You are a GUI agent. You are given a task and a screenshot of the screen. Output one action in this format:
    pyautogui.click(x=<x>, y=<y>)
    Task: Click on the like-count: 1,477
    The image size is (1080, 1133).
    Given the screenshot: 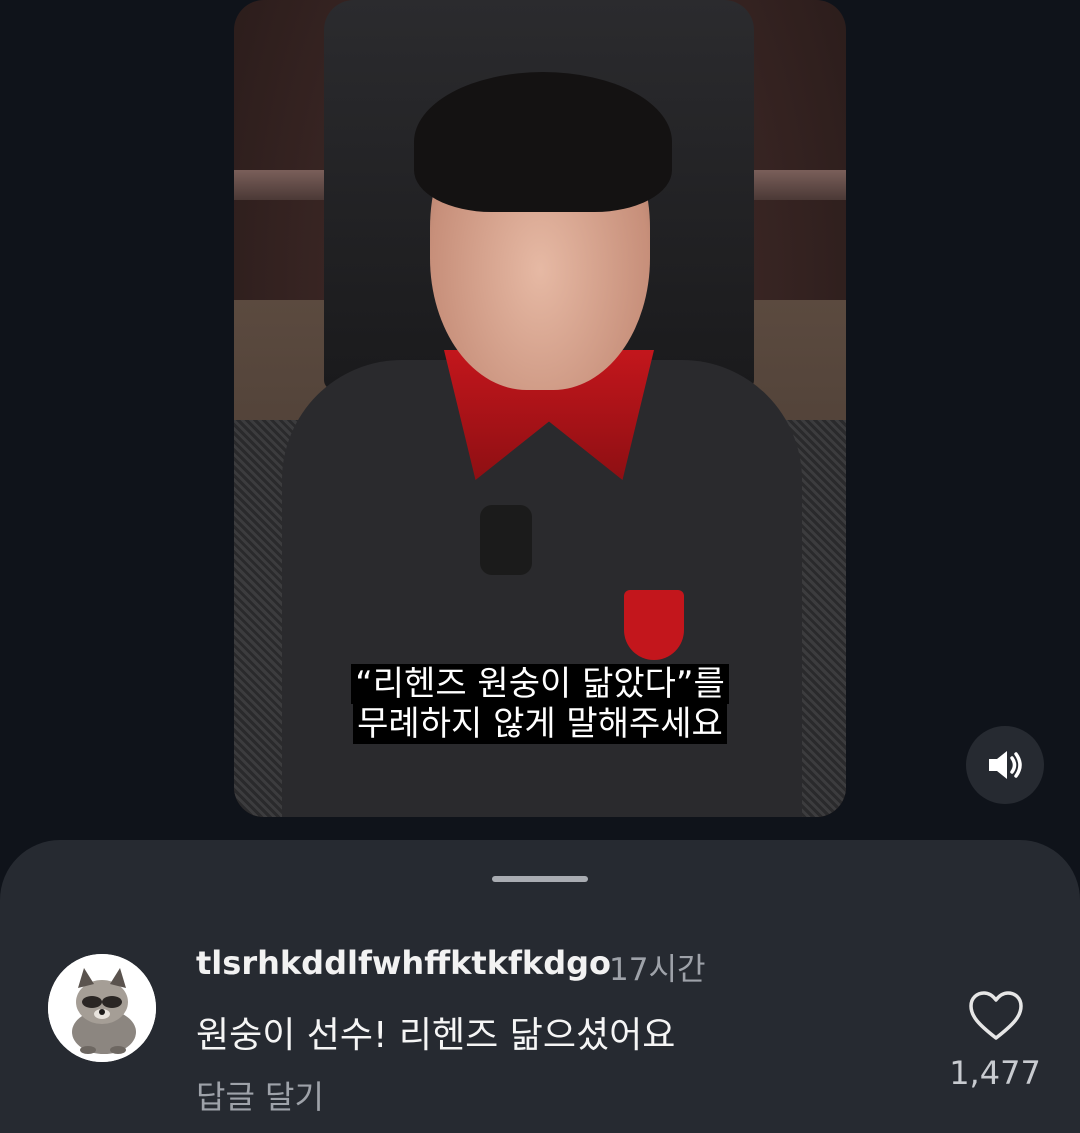 What is the action you would take?
    pyautogui.click(x=995, y=1073)
    